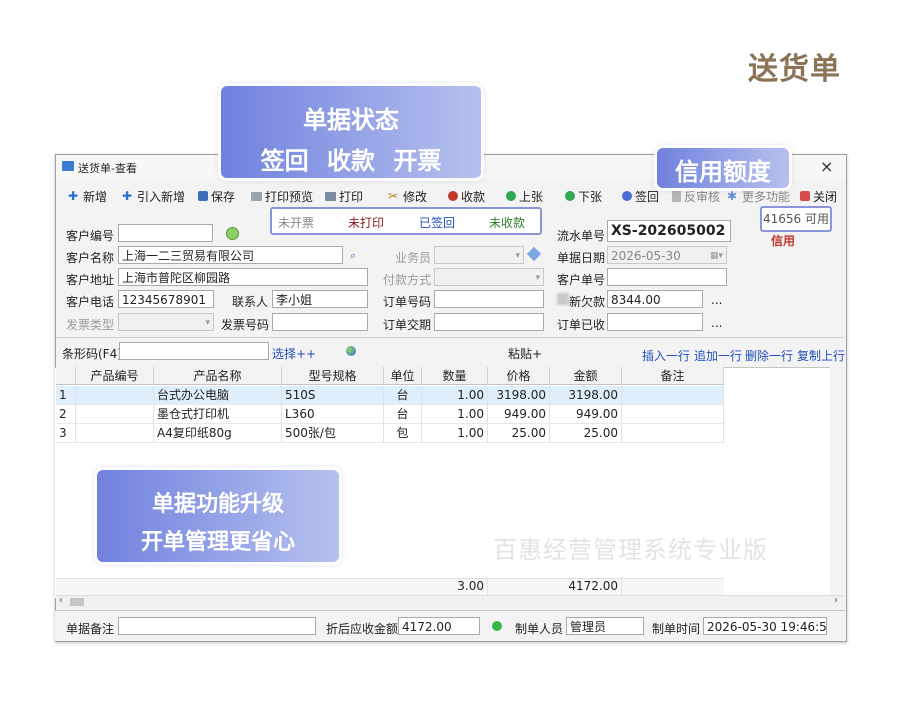 This screenshot has height=725, width=900. Describe the element at coordinates (605, 626) in the screenshot. I see `maker-field: 管理员` at that location.